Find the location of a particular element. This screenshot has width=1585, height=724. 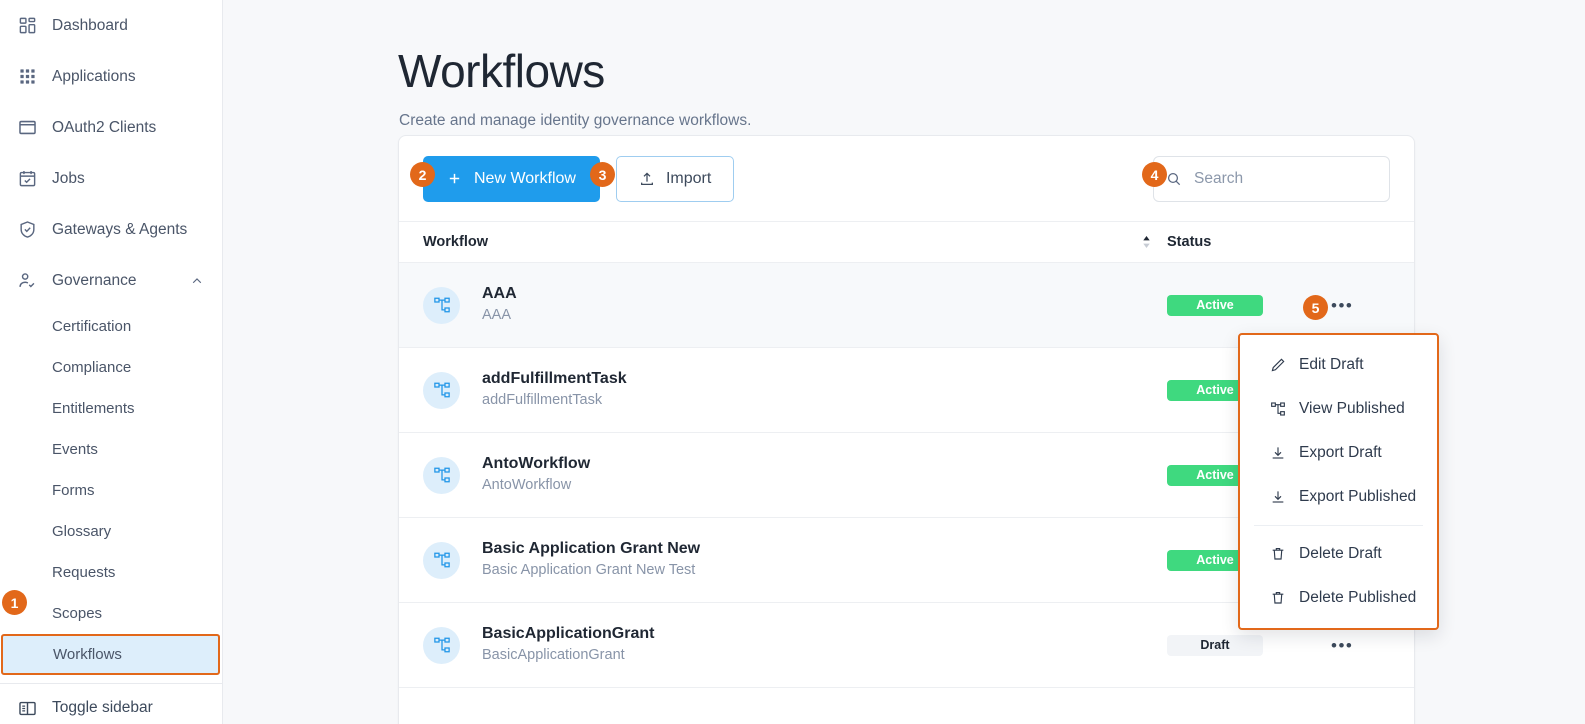

workflow-description: AAA is located at coordinates (497, 315).